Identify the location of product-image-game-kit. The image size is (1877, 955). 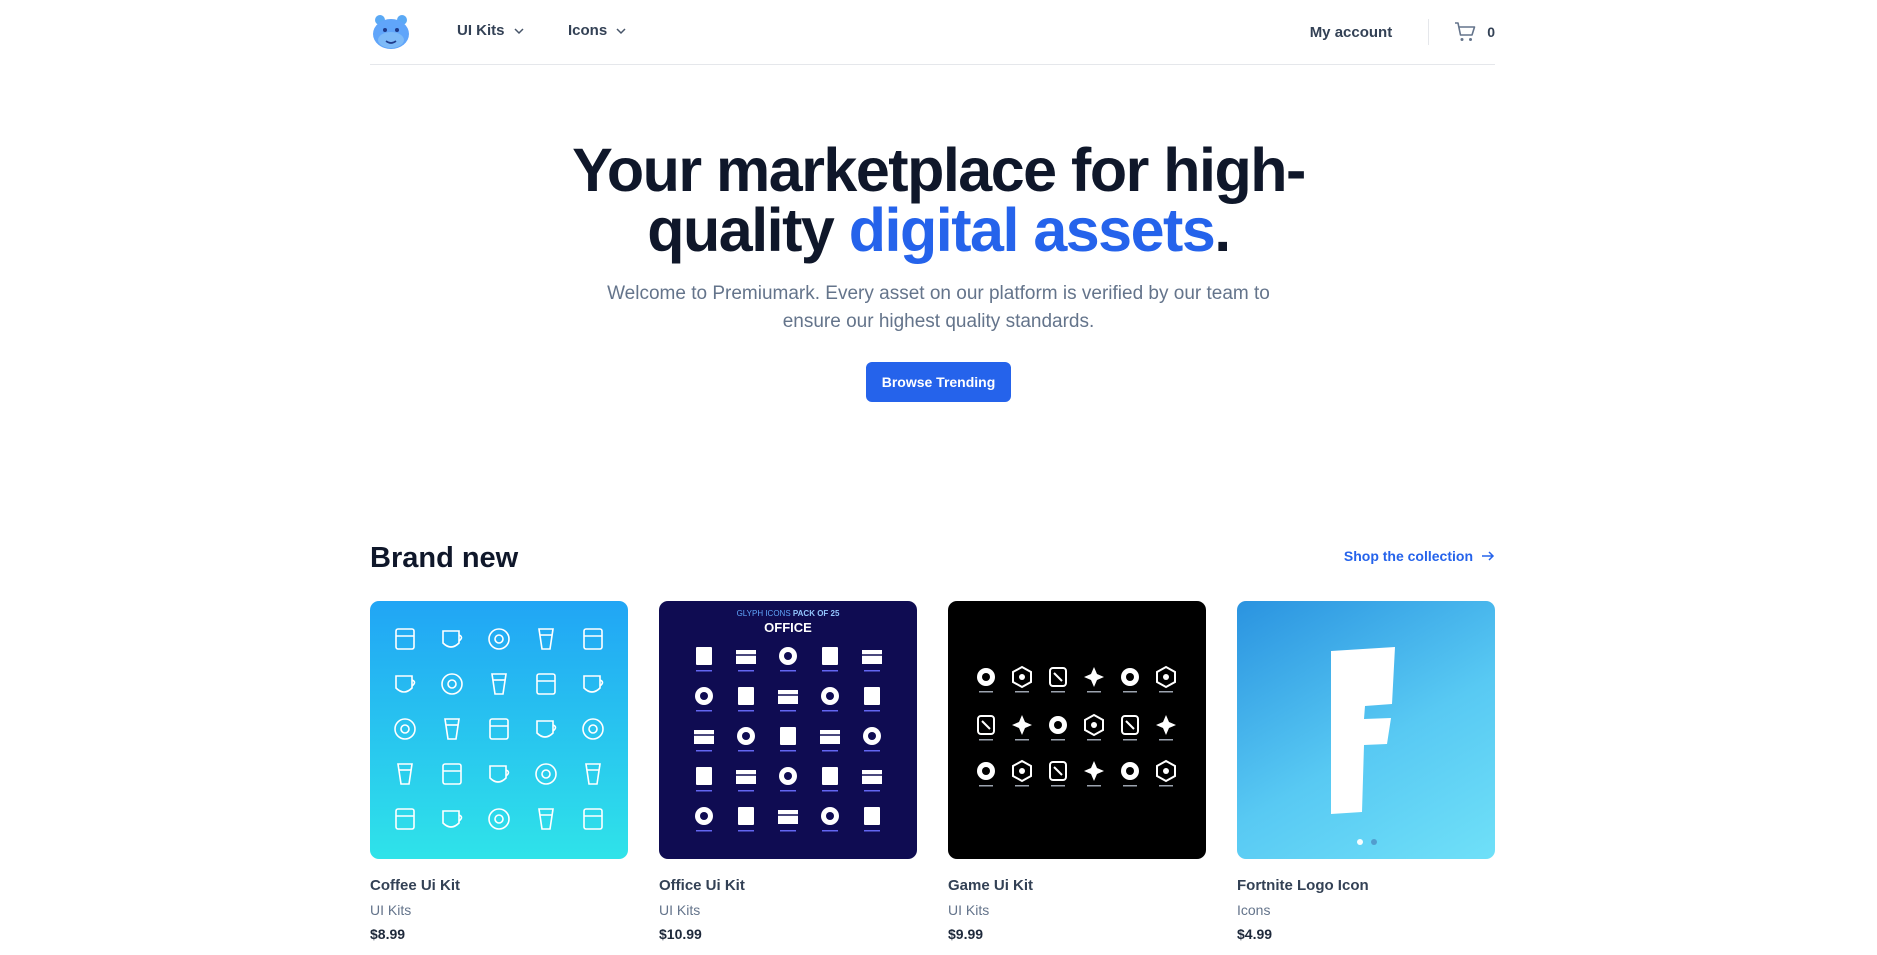
(1077, 730).